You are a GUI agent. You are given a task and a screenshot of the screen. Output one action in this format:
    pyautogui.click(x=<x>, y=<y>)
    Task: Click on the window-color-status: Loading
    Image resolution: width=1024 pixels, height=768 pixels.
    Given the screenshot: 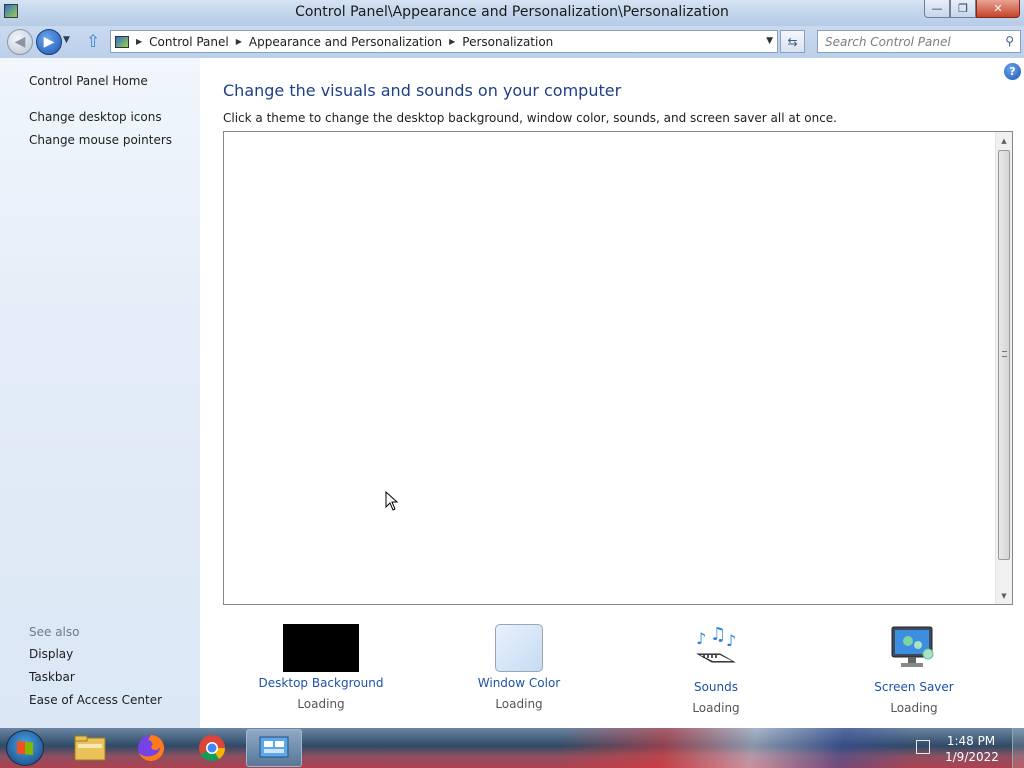 What is the action you would take?
    pyautogui.click(x=519, y=704)
    